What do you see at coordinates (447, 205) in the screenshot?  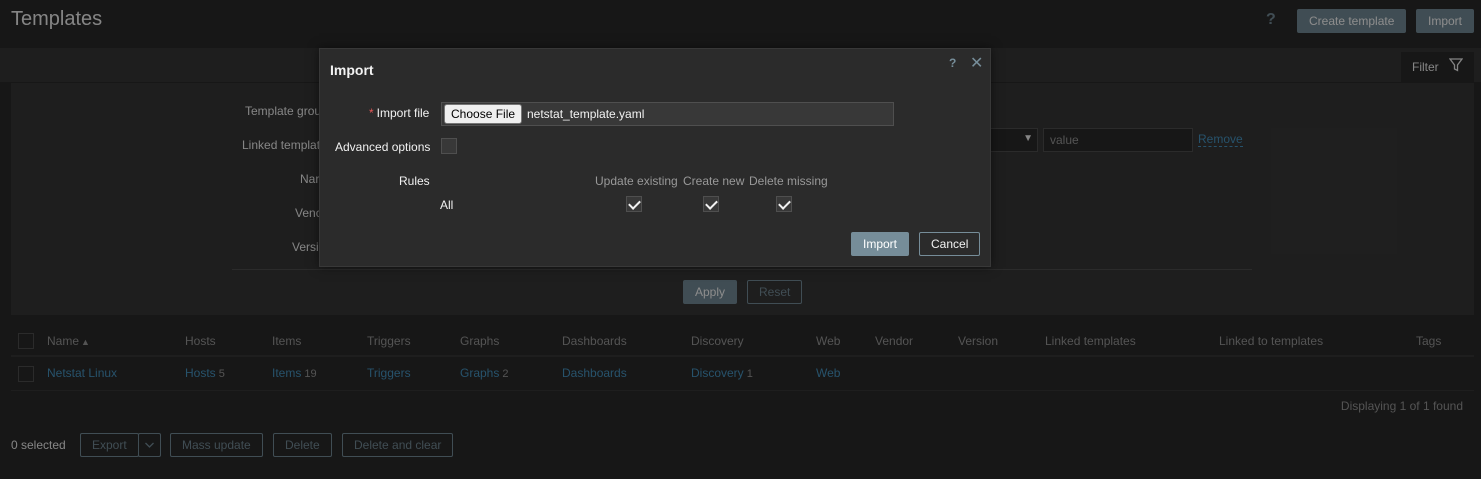 I see `rule-all-label: All` at bounding box center [447, 205].